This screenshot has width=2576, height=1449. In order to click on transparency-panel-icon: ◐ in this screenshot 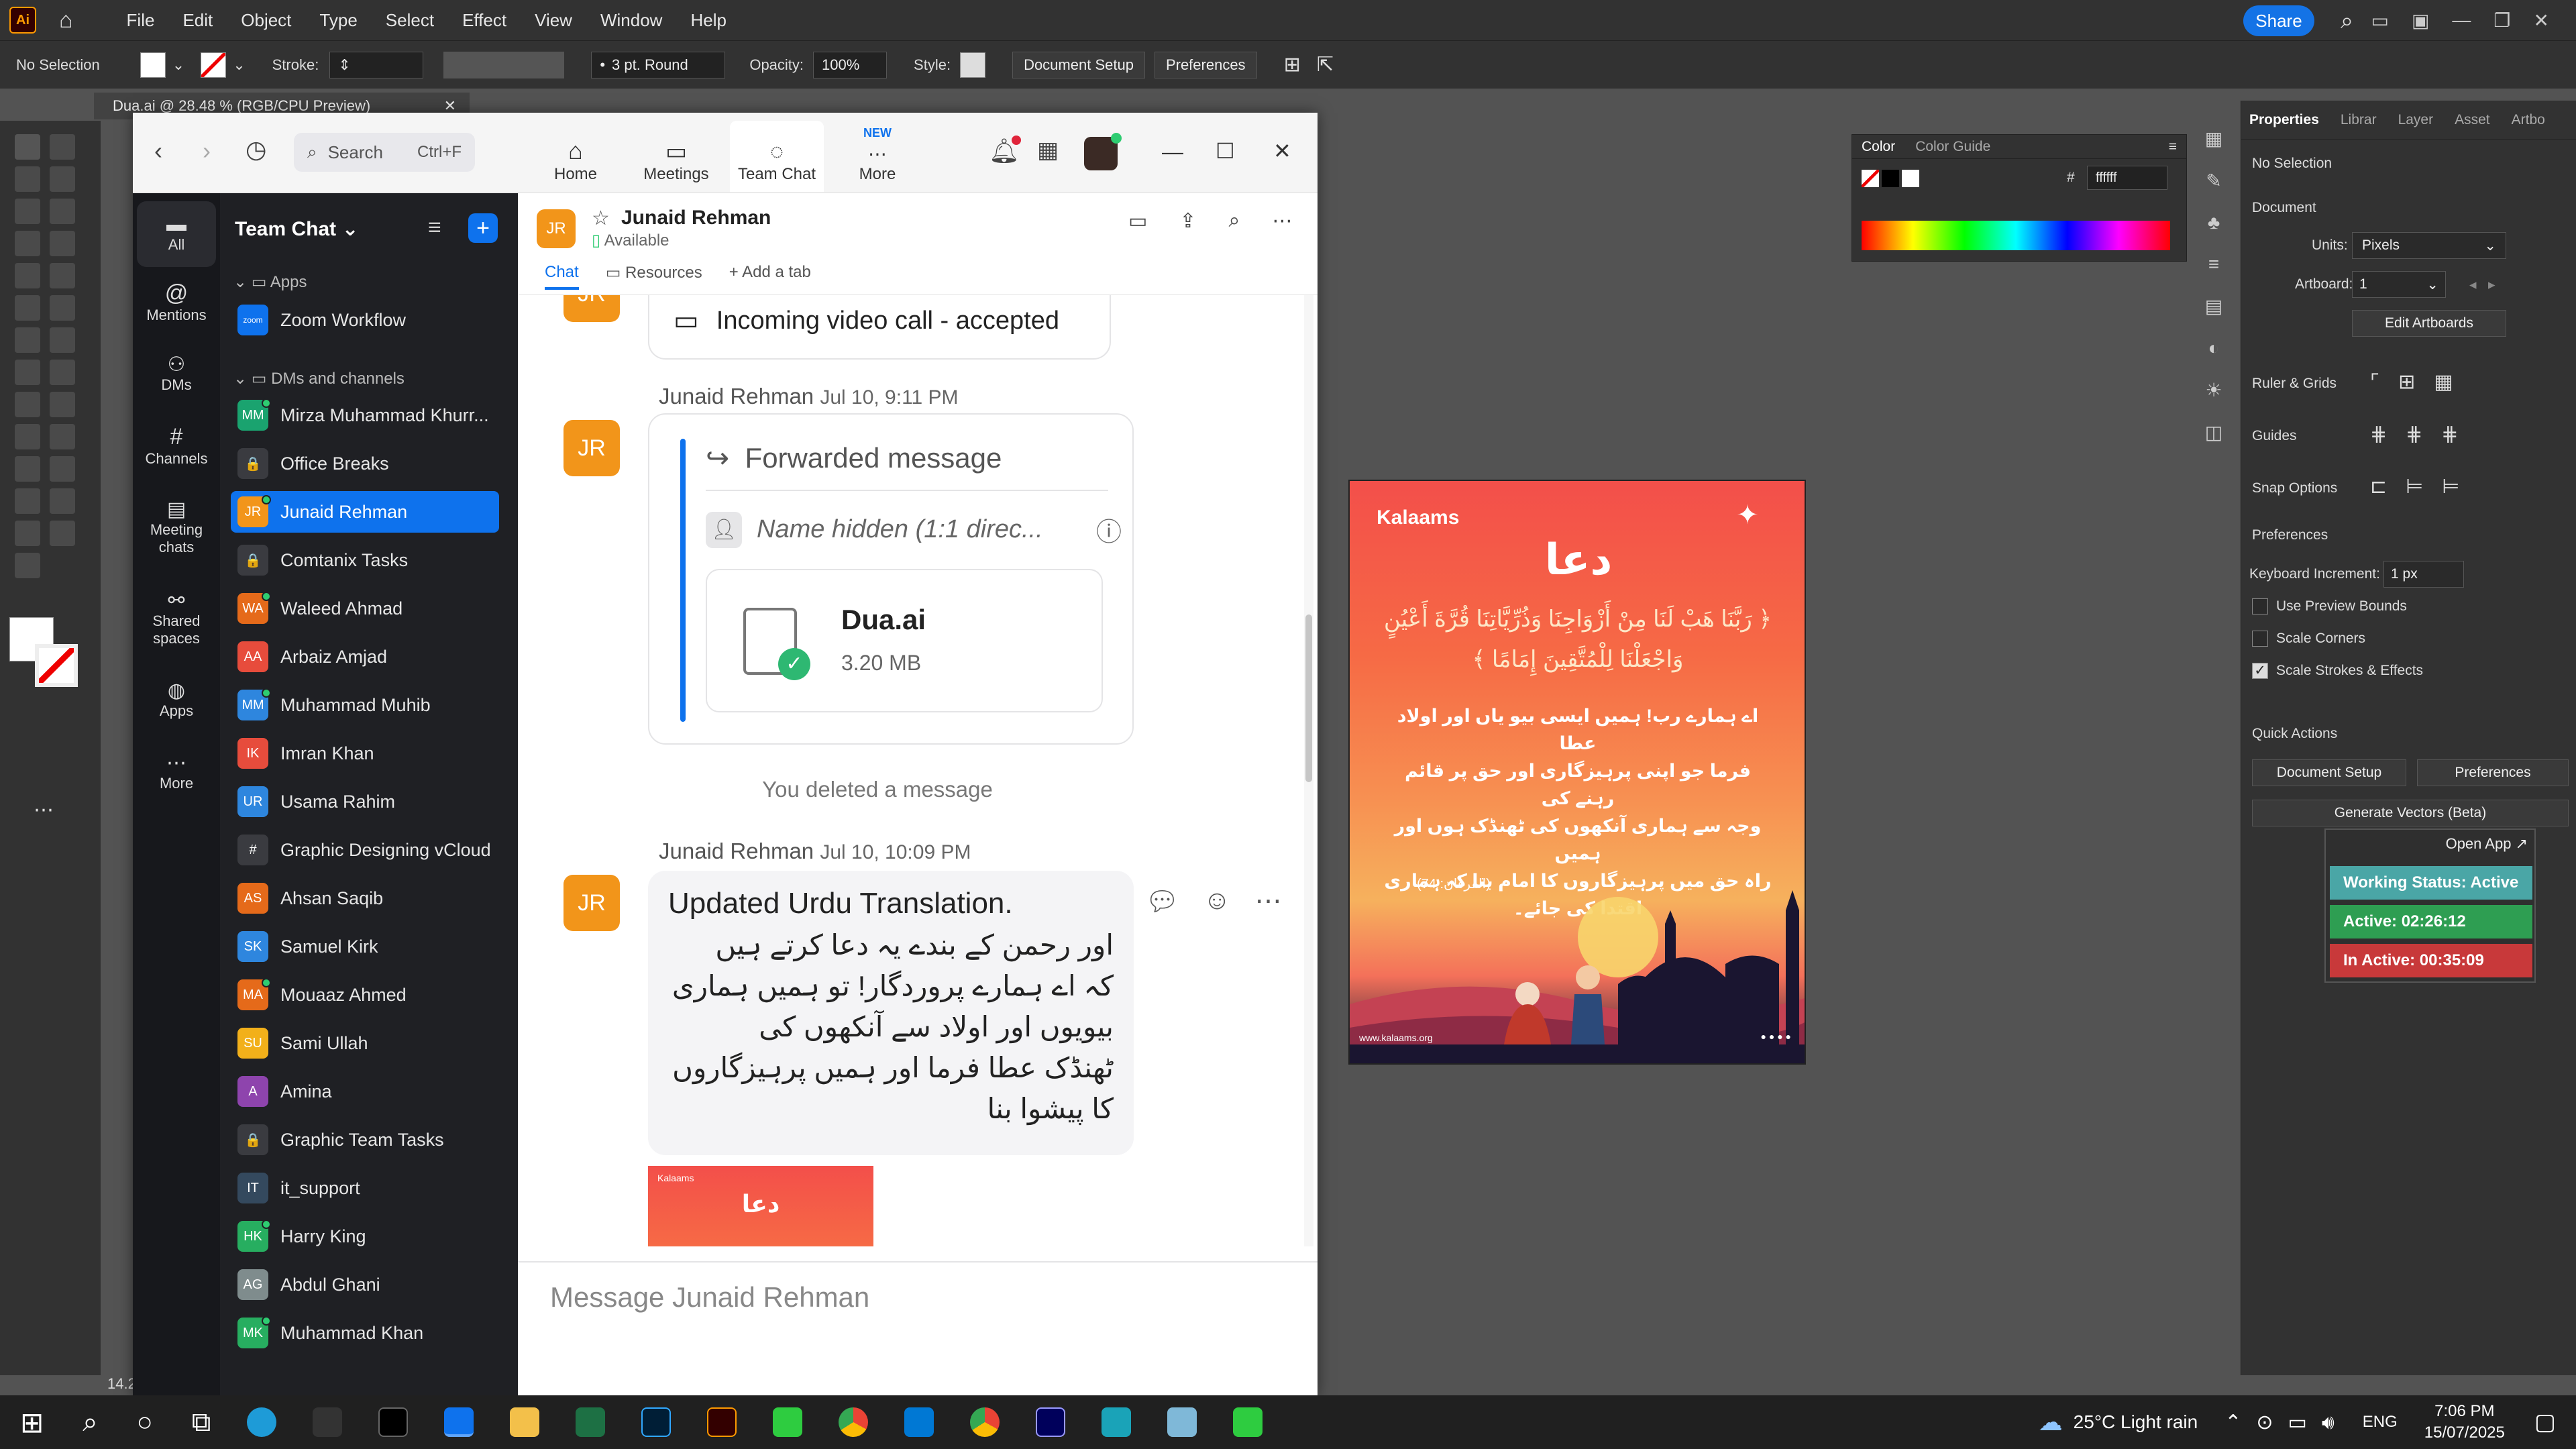, I will do `click(2214, 348)`.